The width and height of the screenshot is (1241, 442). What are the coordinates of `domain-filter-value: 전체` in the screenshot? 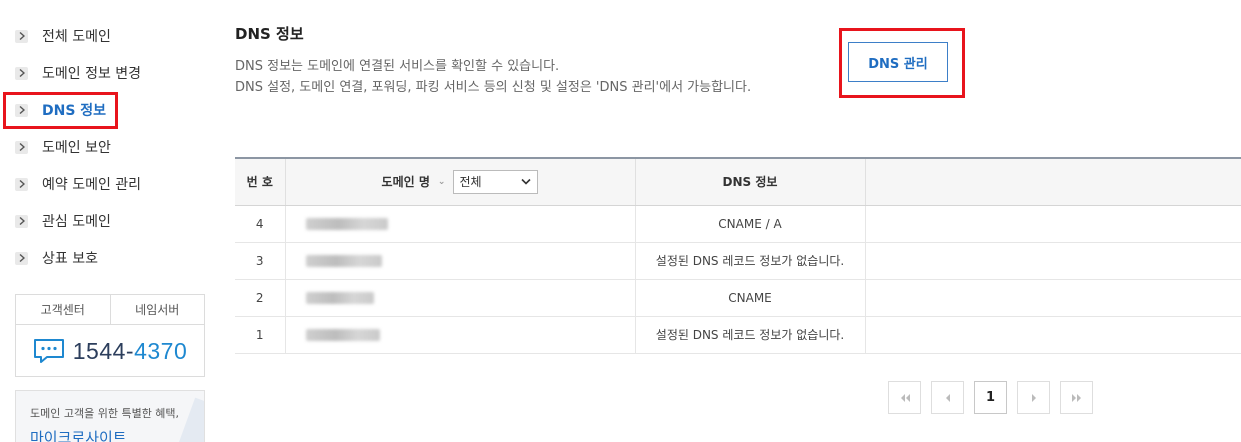 It's located at (470, 182).